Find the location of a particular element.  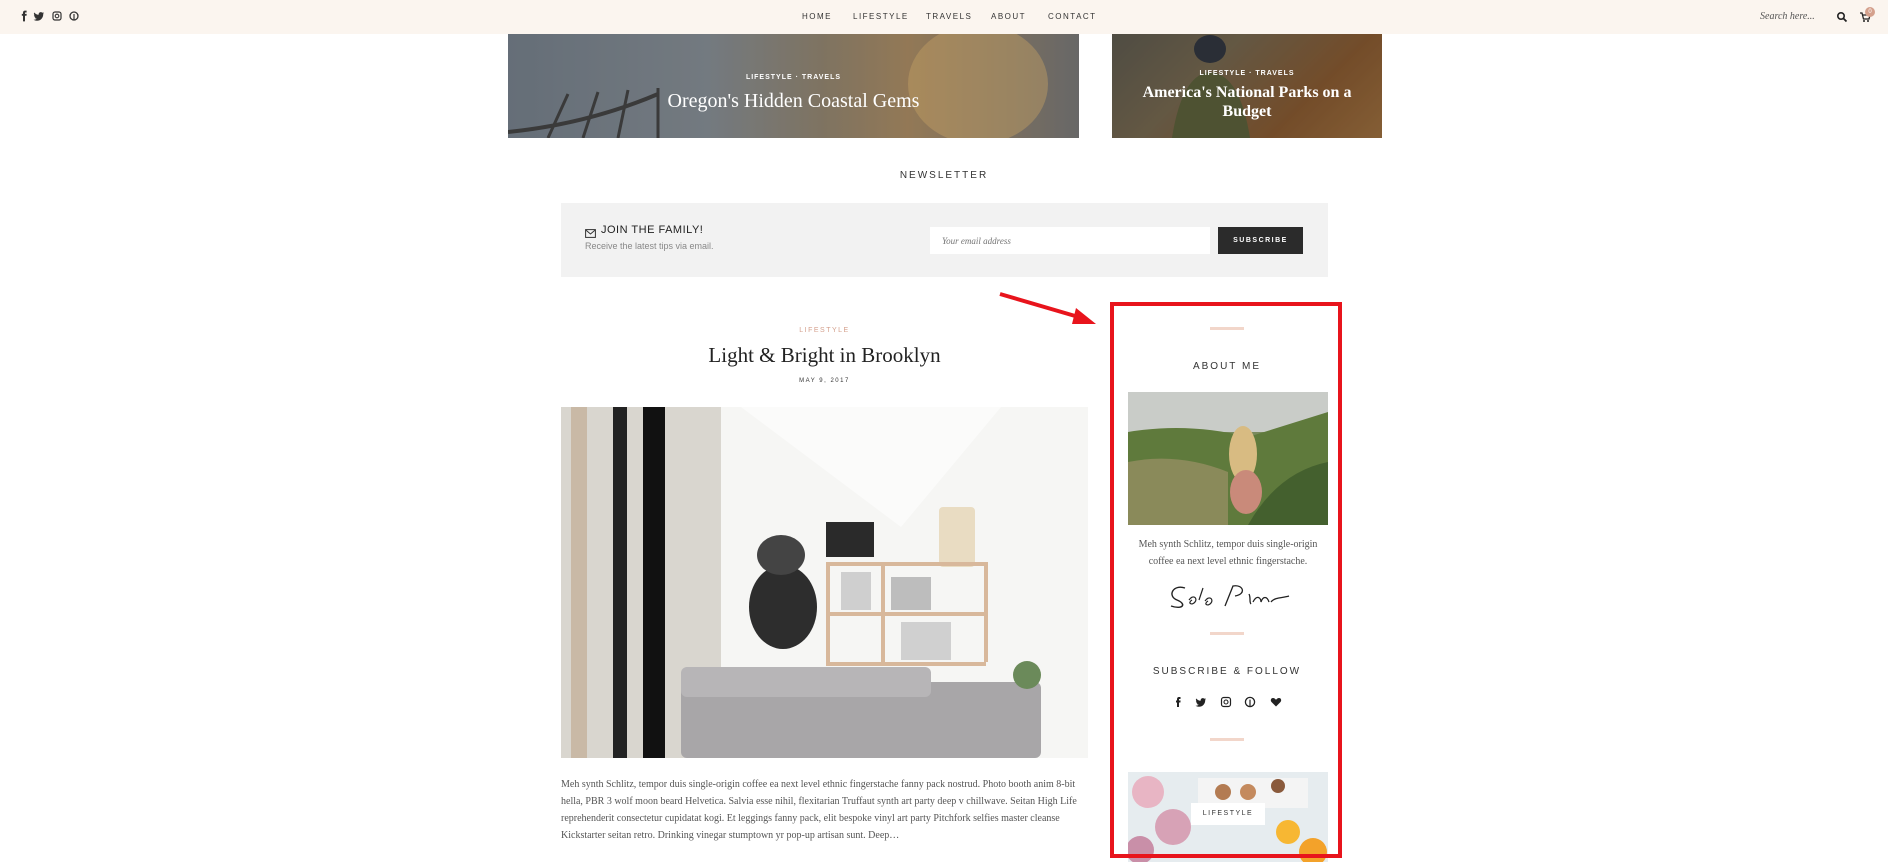

featured-title: America's National Parks on a Budget is located at coordinates (1247, 102).